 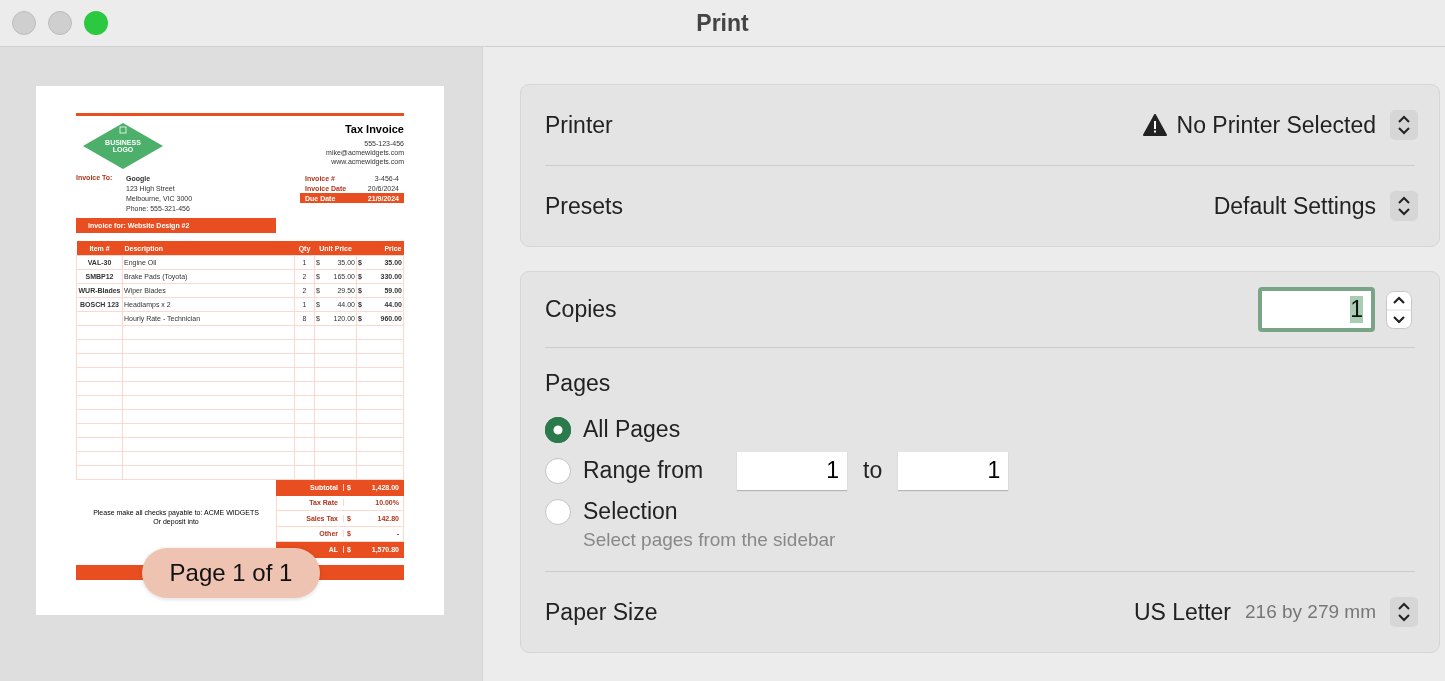 What do you see at coordinates (722, 23) in the screenshot?
I see `window-title: Print` at bounding box center [722, 23].